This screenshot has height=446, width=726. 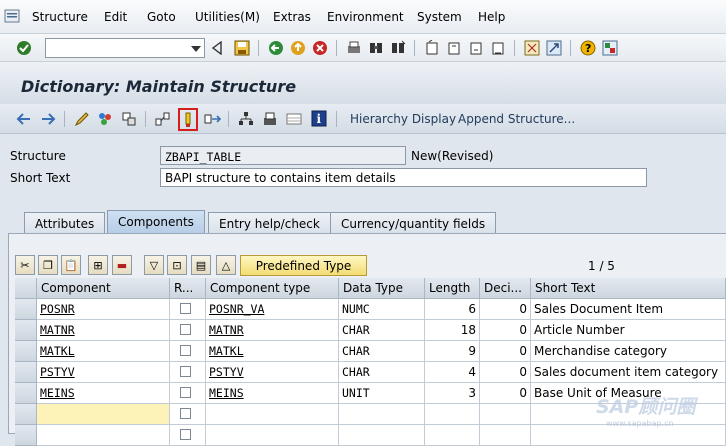 What do you see at coordinates (452, 372) in the screenshot?
I see `cell-length: 4` at bounding box center [452, 372].